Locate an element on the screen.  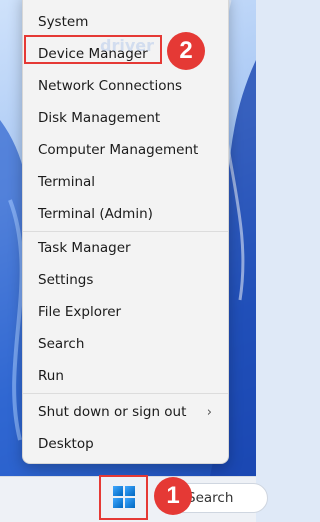
chevron-right-icon: › is located at coordinates (209, 412).